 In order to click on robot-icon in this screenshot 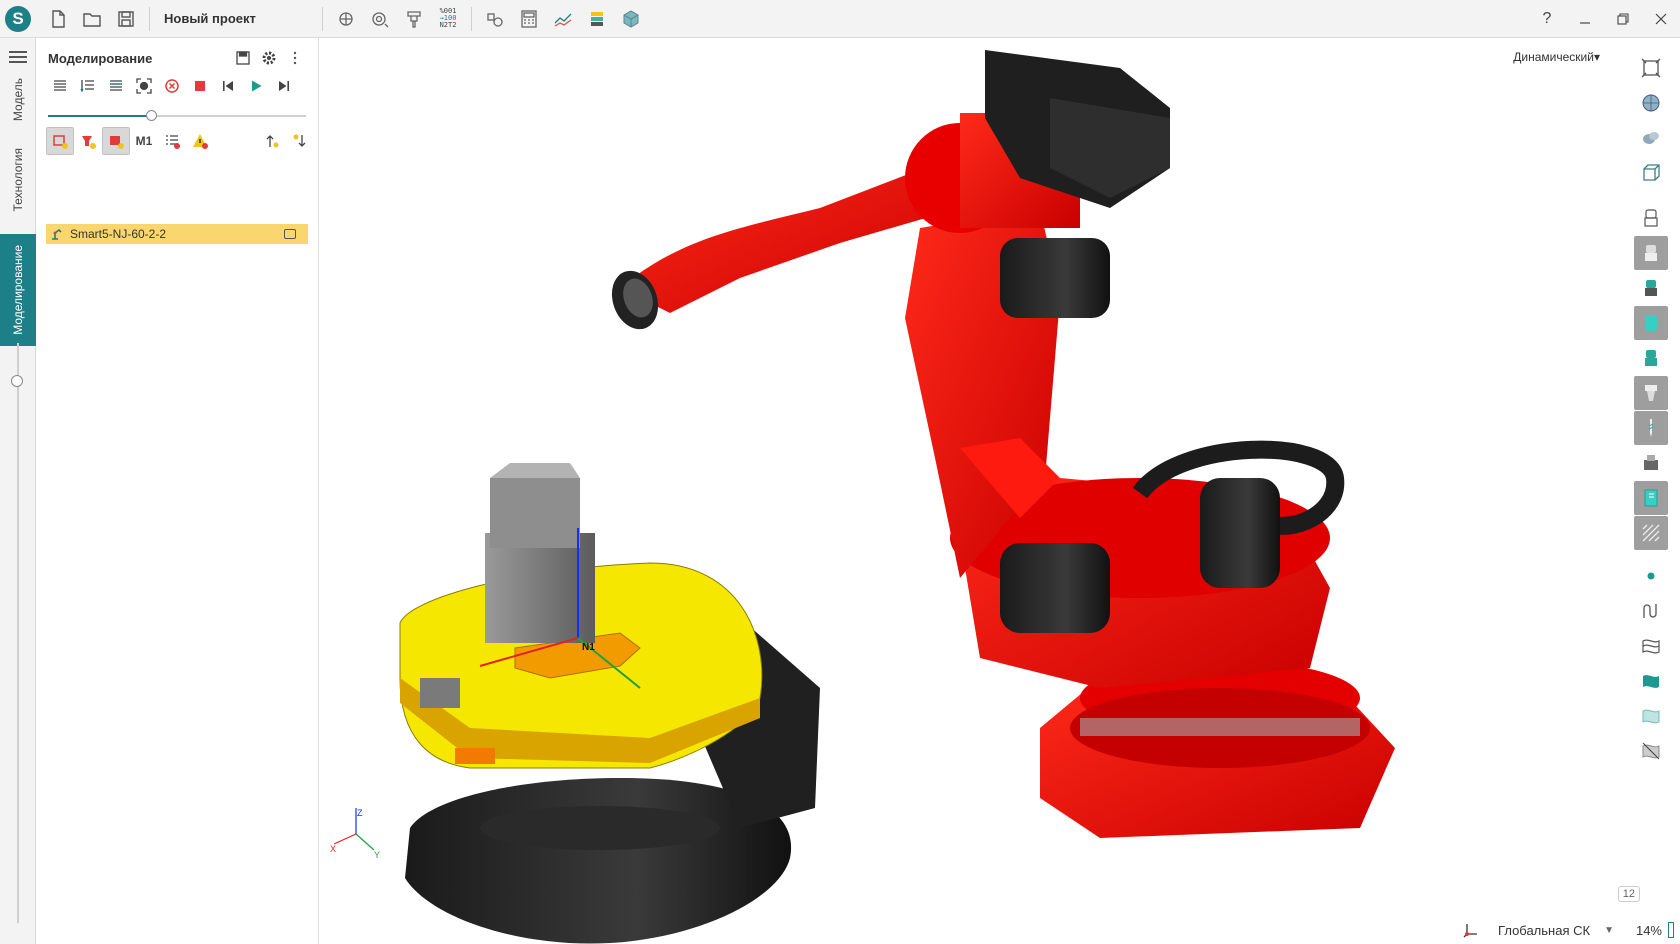, I will do `click(57, 234)`.